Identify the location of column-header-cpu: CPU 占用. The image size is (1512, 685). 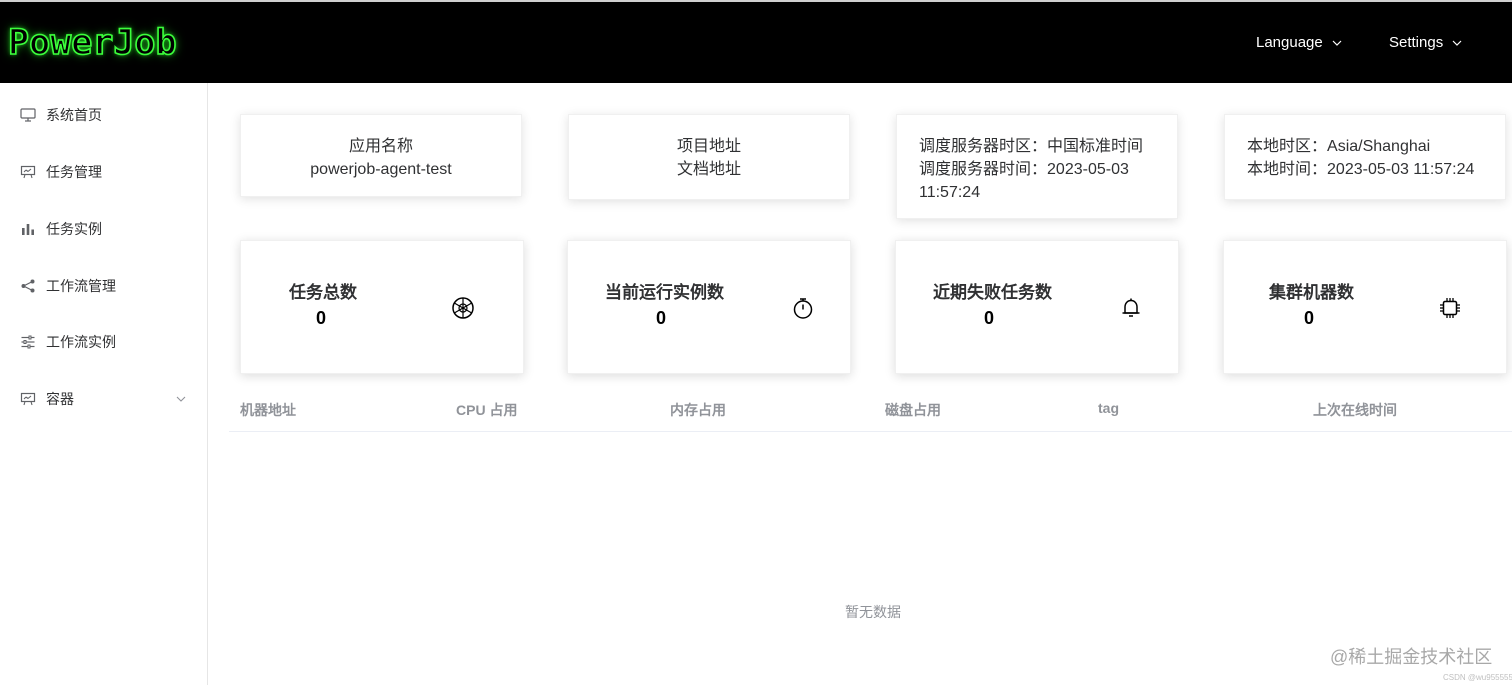
(487, 410).